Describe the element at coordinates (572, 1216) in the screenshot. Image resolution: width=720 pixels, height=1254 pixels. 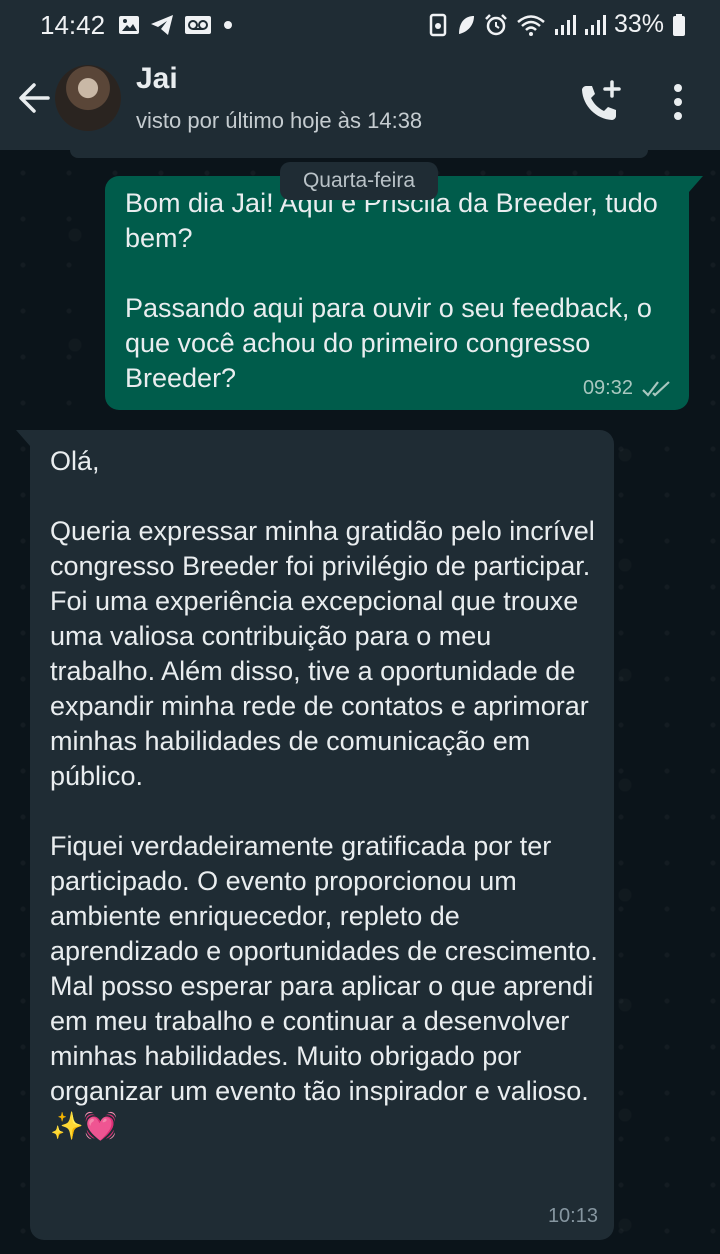
I see `incoming-message-time: 10:13` at that location.